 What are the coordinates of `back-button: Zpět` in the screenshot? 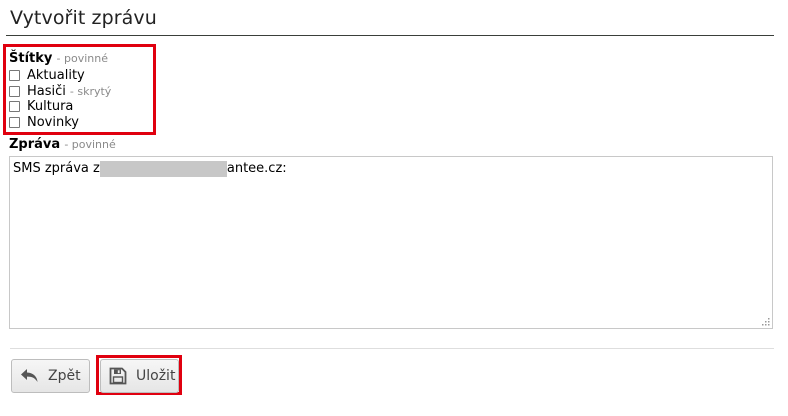 It's located at (50, 376).